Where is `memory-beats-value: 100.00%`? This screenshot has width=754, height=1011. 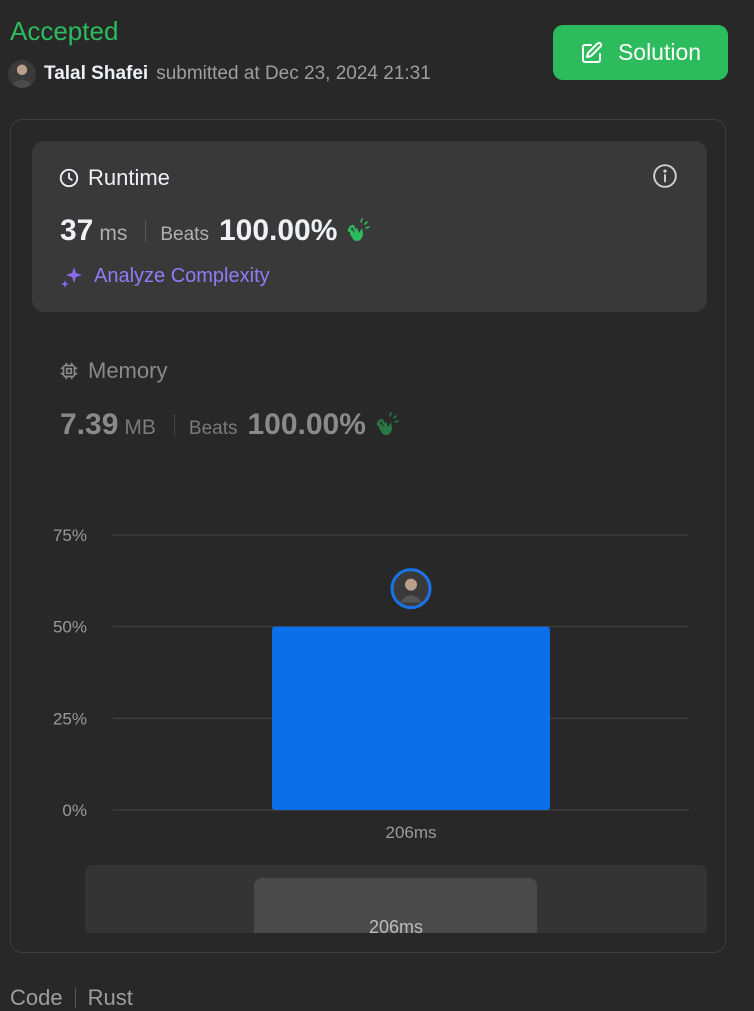 memory-beats-value: 100.00% is located at coordinates (306, 424).